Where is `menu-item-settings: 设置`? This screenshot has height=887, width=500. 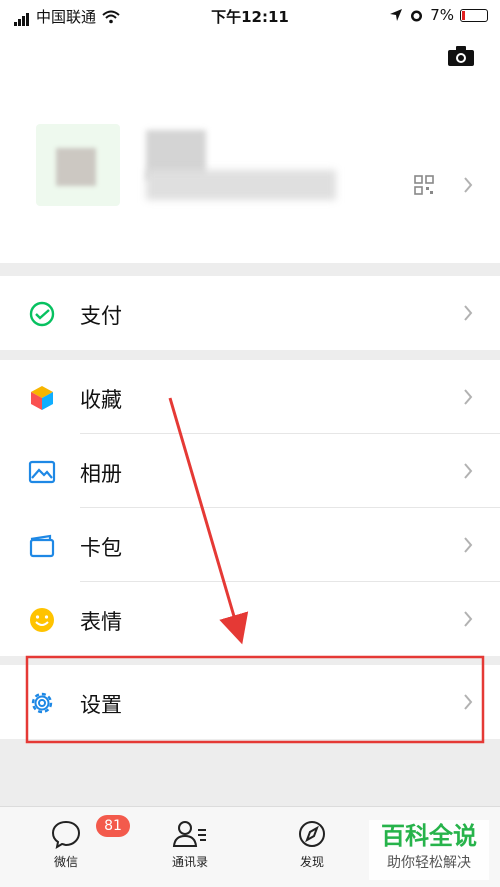
menu-item-settings: 设置 is located at coordinates (250, 702).